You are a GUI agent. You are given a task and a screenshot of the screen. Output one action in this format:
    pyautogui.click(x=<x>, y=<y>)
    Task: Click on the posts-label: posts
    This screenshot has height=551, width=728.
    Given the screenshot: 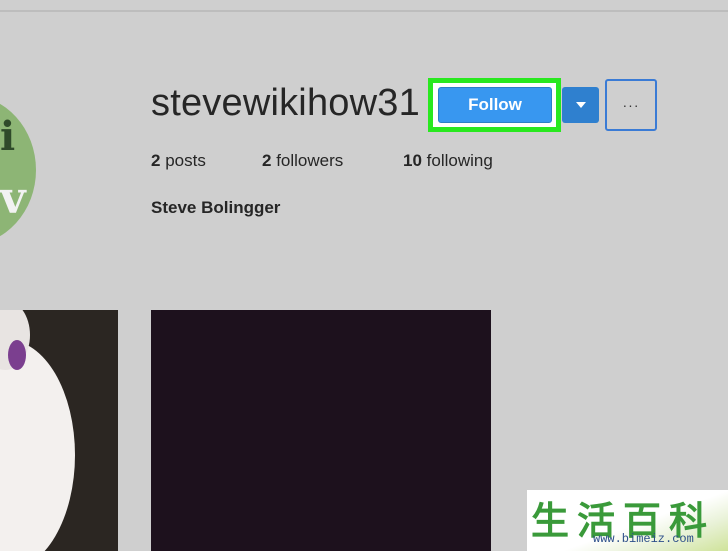 What is the action you would take?
    pyautogui.click(x=185, y=160)
    